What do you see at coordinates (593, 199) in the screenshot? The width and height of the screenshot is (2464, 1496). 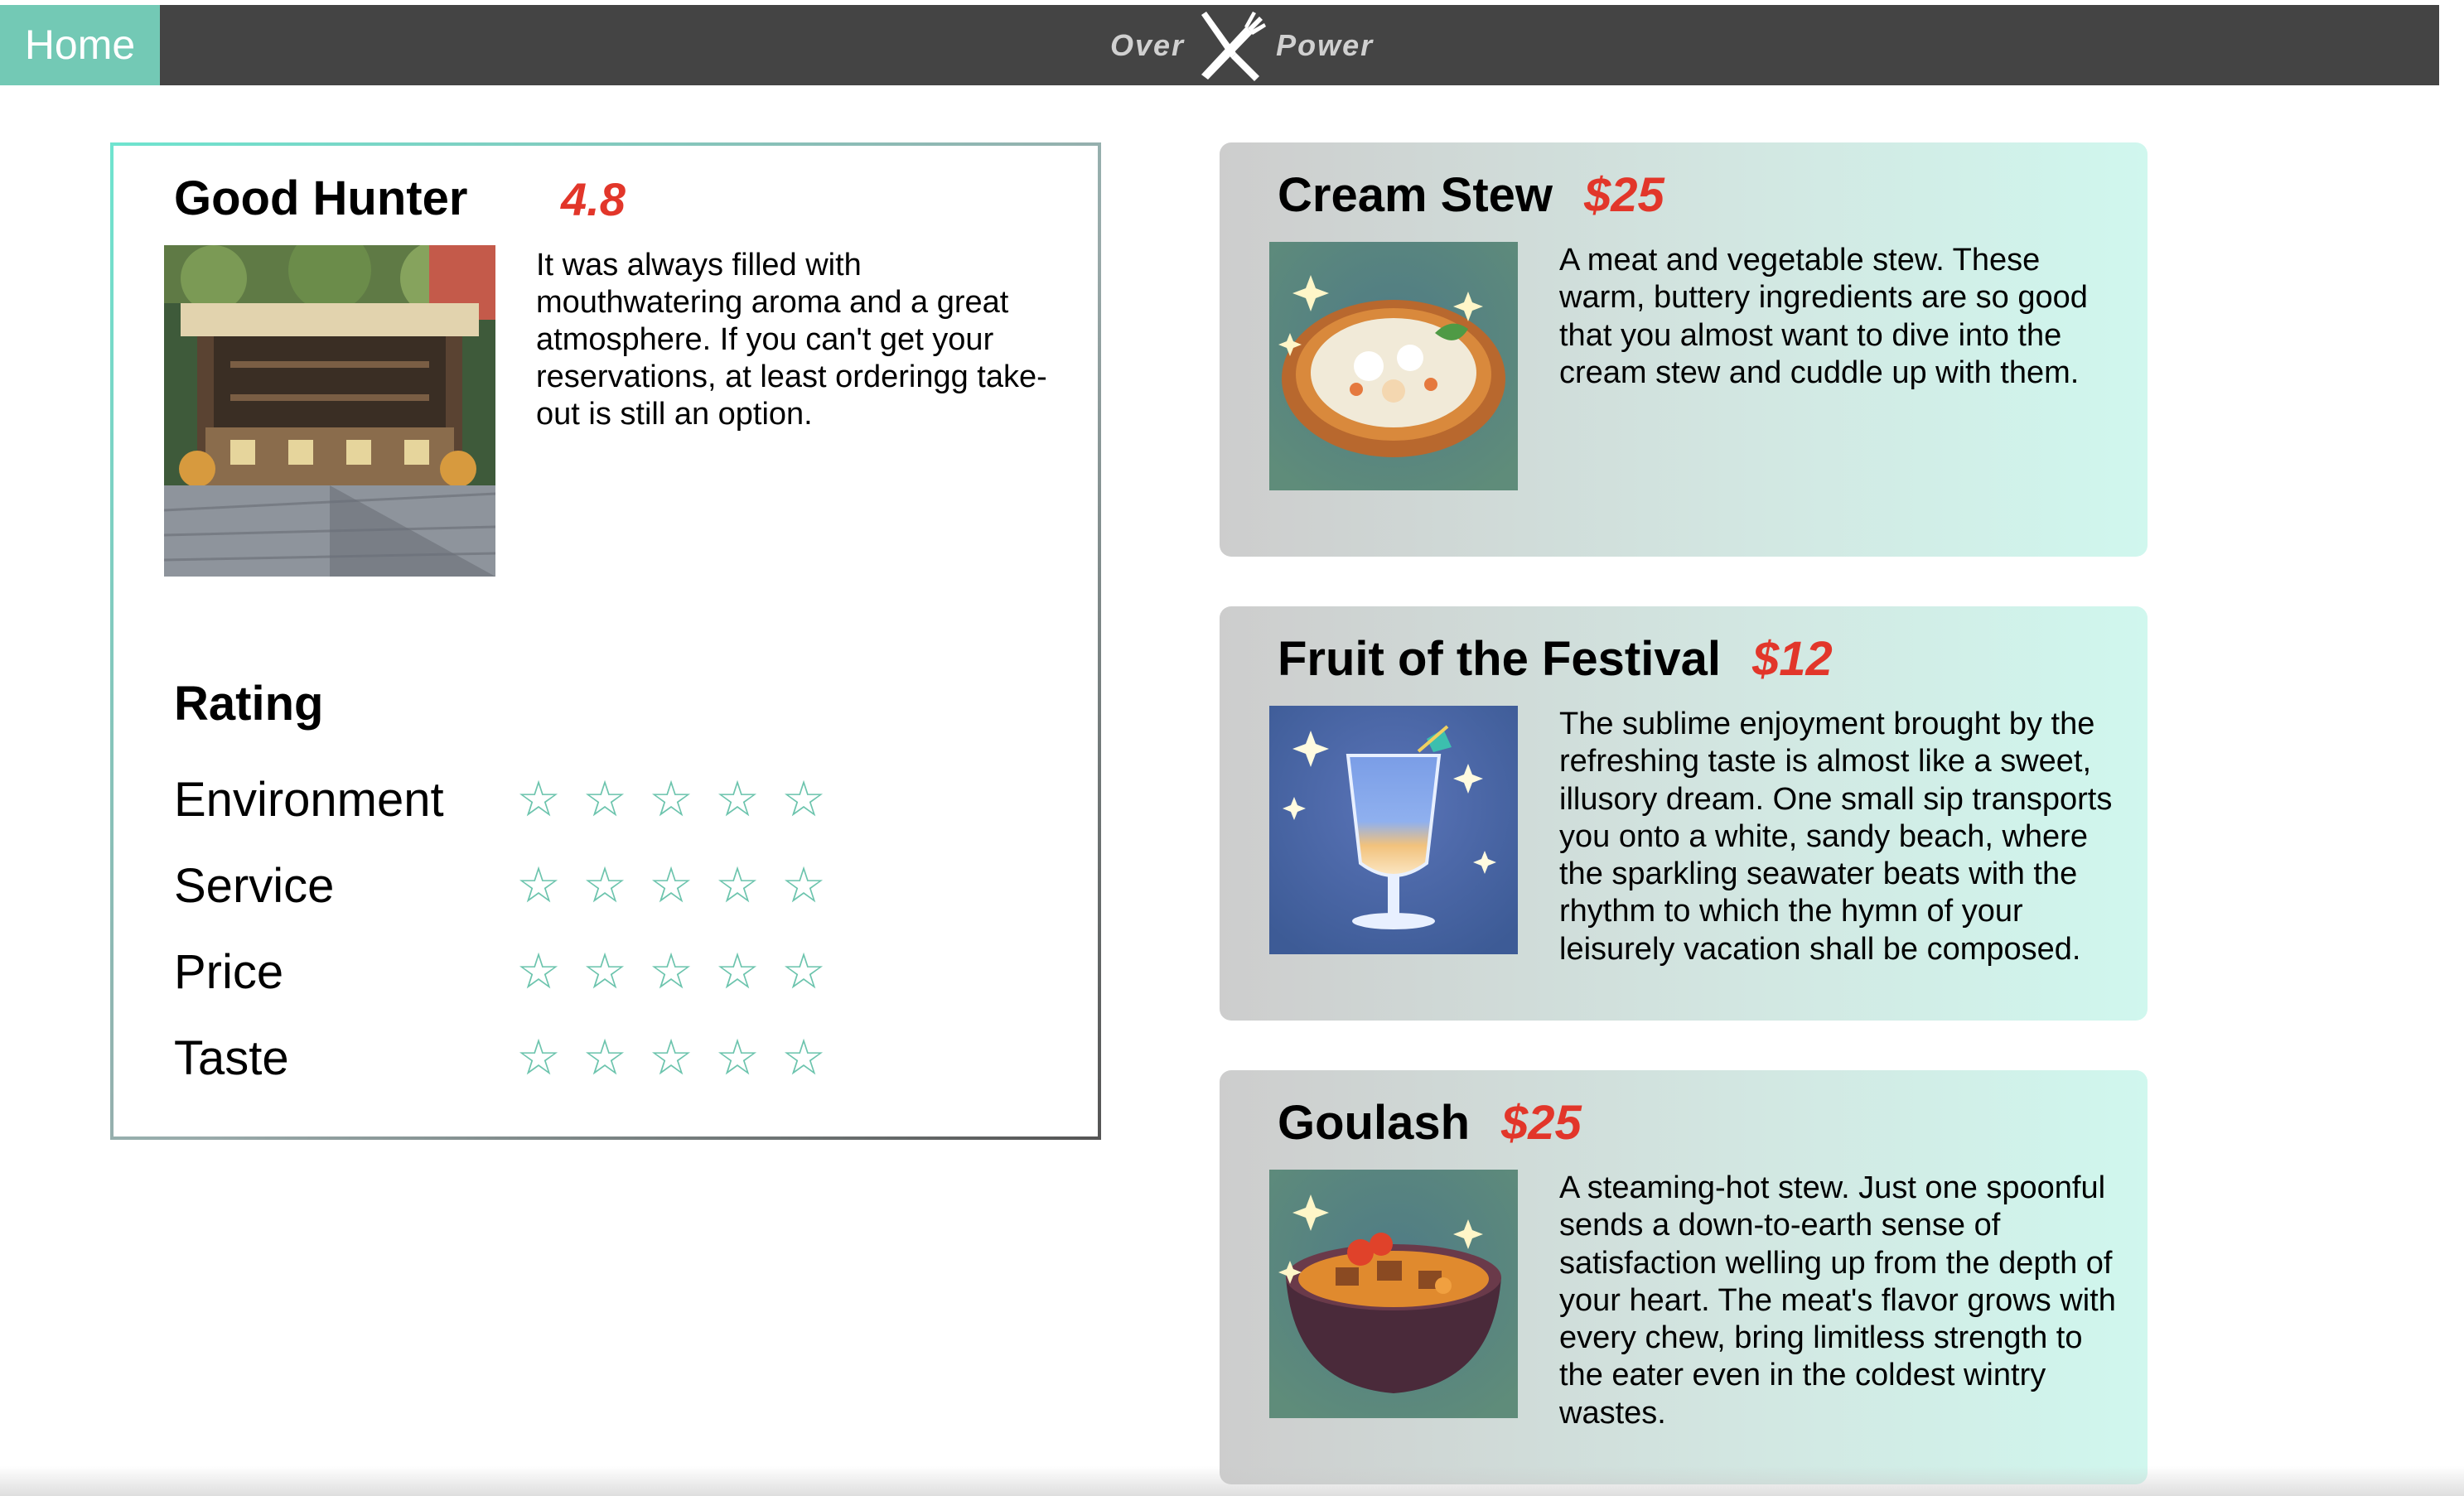 I see `restaurant-score: 4.8` at bounding box center [593, 199].